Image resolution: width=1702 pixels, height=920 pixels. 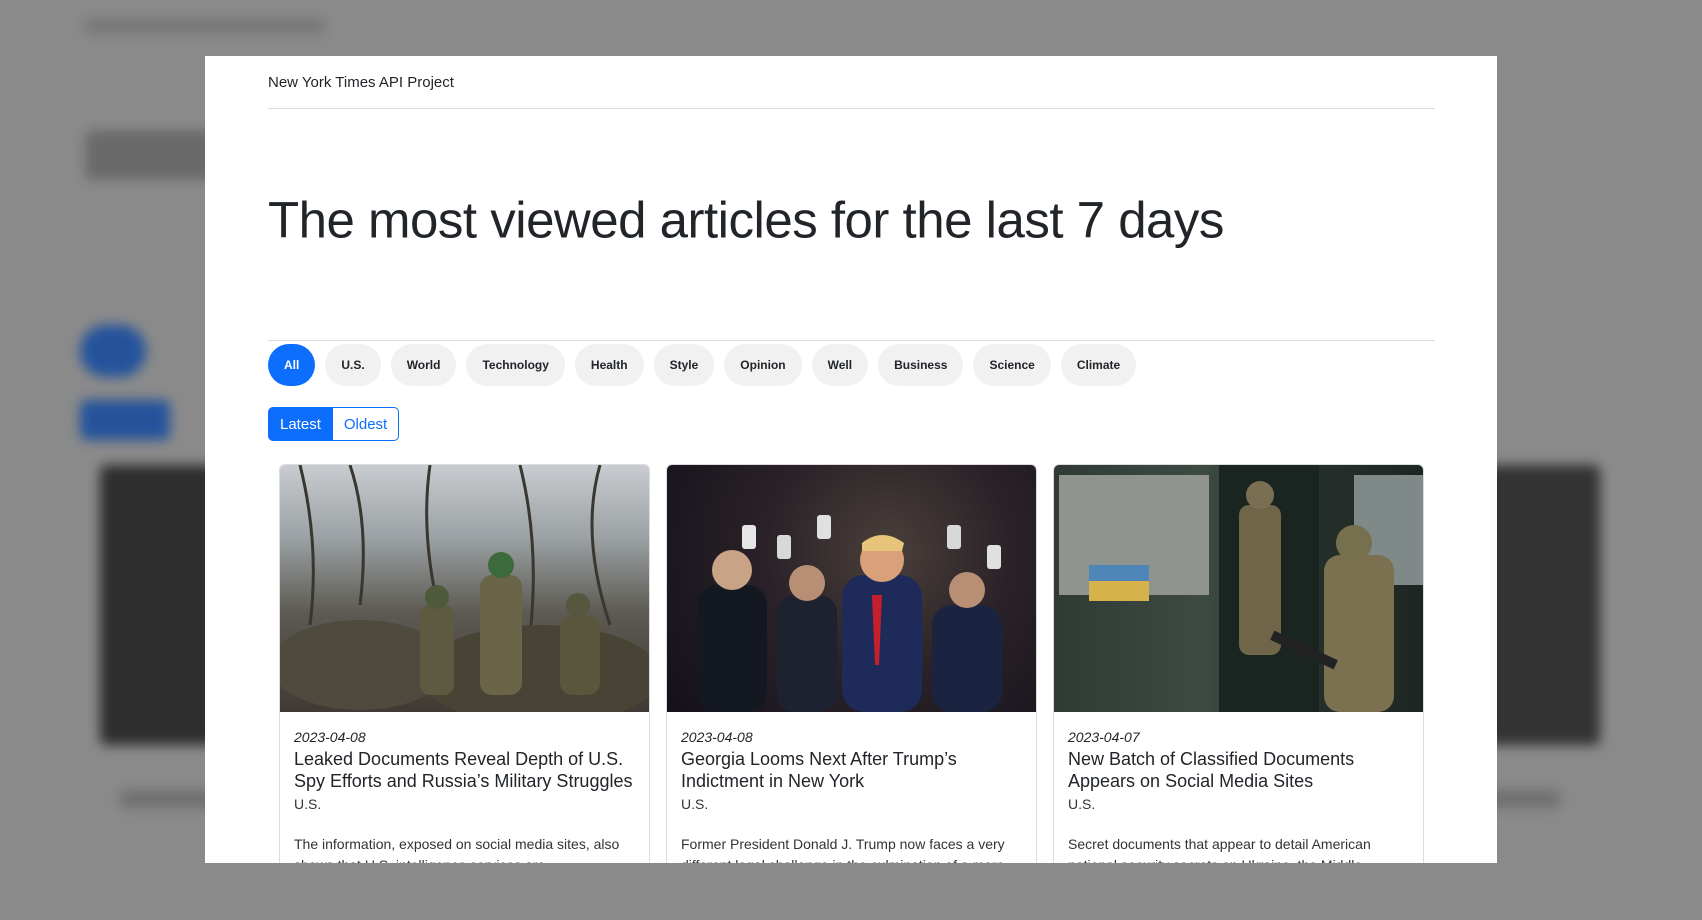 I want to click on filter-pill-business: Business, so click(x=921, y=365).